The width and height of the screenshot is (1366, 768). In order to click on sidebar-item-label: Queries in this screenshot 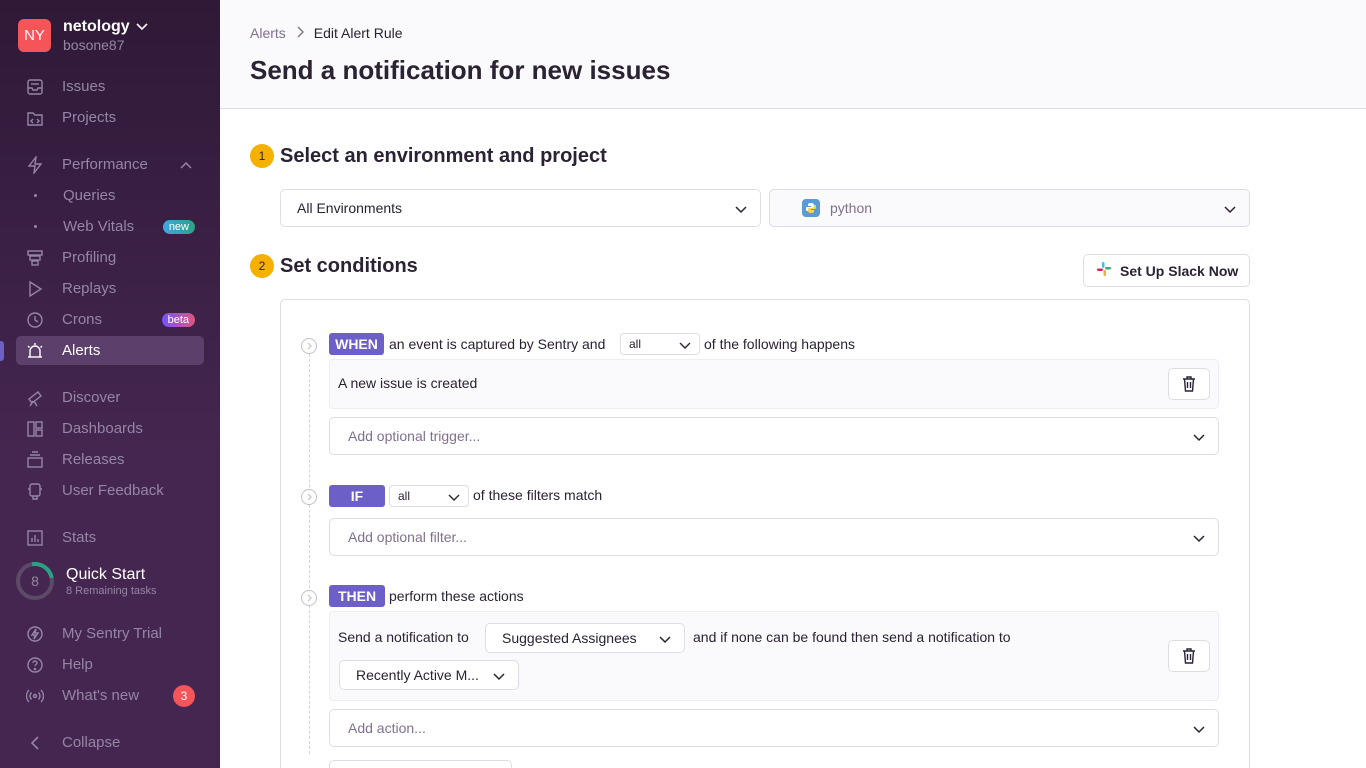, I will do `click(89, 195)`.